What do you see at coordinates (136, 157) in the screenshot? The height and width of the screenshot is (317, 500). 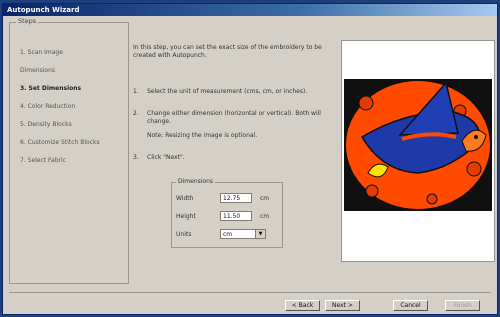 I see `instruction-number: 3.` at bounding box center [136, 157].